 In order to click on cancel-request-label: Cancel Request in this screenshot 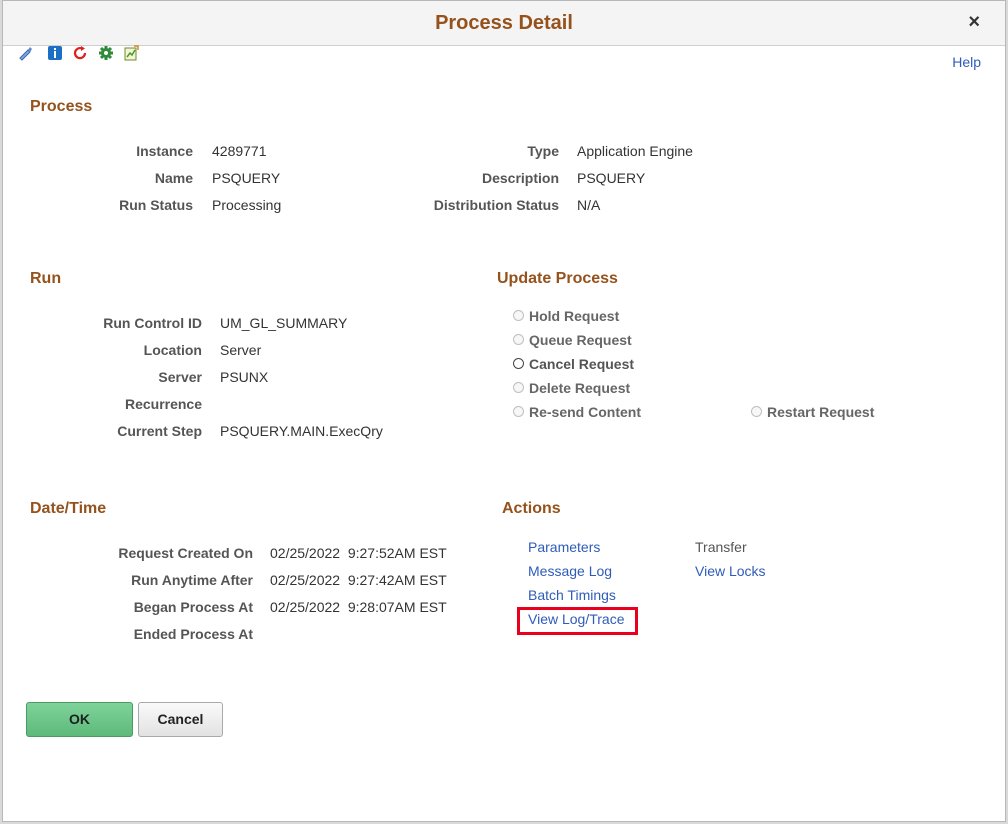, I will do `click(581, 364)`.